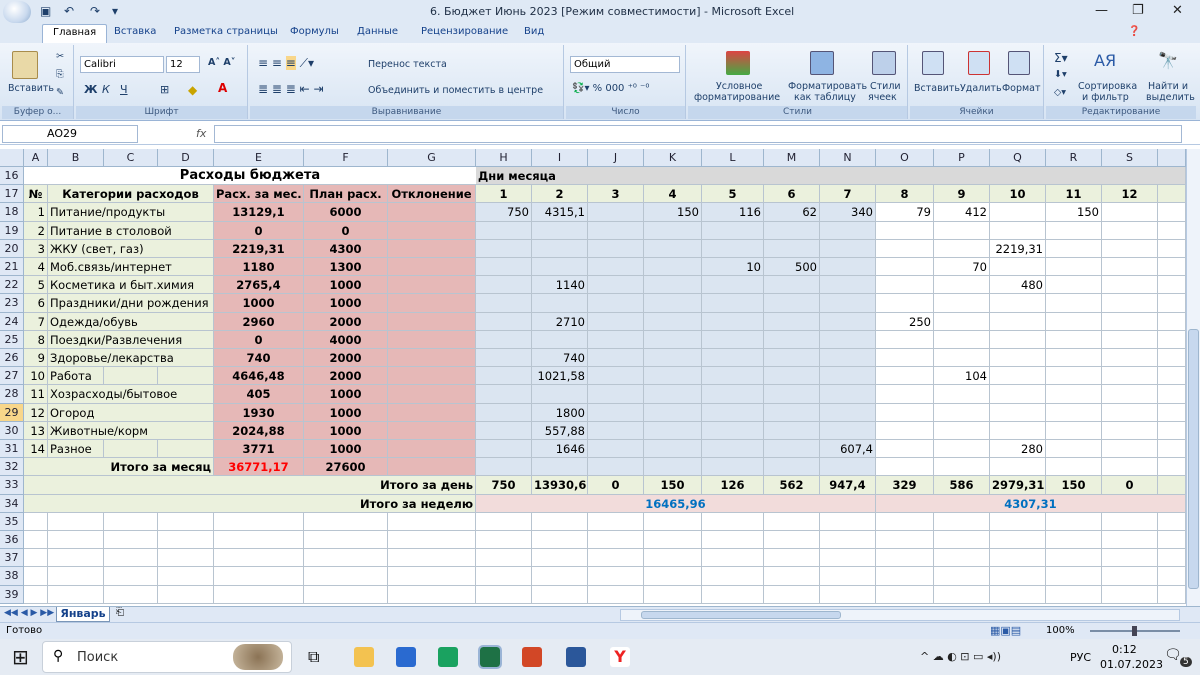  What do you see at coordinates (792, 485) in the screenshot?
I see `daily-total-m: 562` at bounding box center [792, 485].